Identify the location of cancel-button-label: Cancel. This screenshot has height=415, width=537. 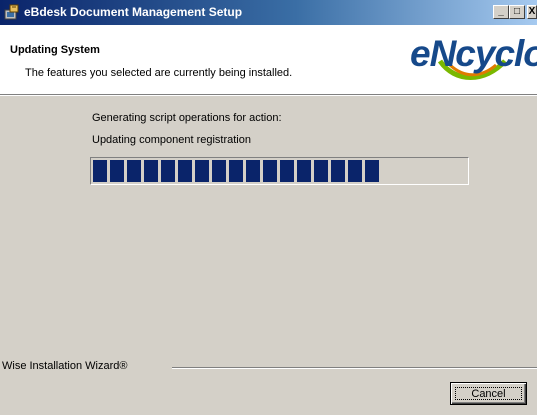
(488, 393).